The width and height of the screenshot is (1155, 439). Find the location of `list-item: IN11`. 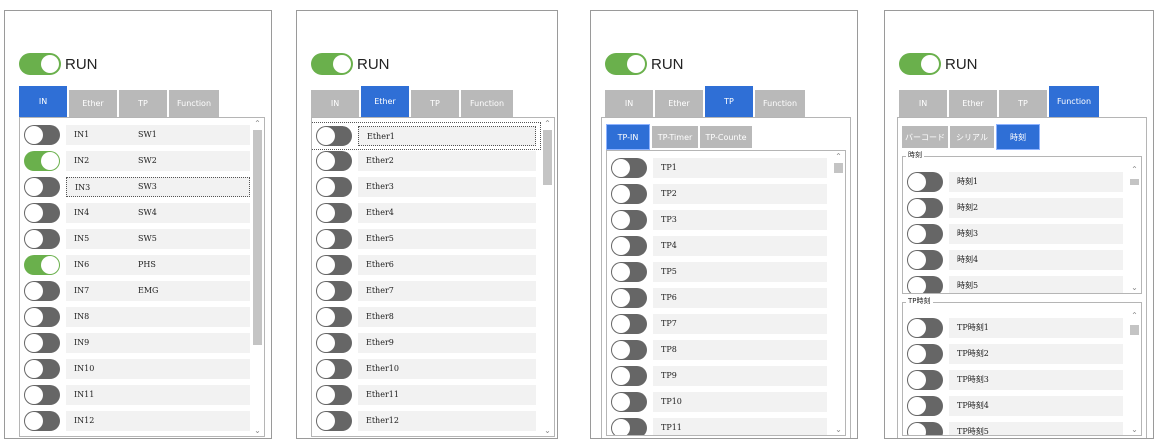

list-item: IN11 is located at coordinates (135, 395).